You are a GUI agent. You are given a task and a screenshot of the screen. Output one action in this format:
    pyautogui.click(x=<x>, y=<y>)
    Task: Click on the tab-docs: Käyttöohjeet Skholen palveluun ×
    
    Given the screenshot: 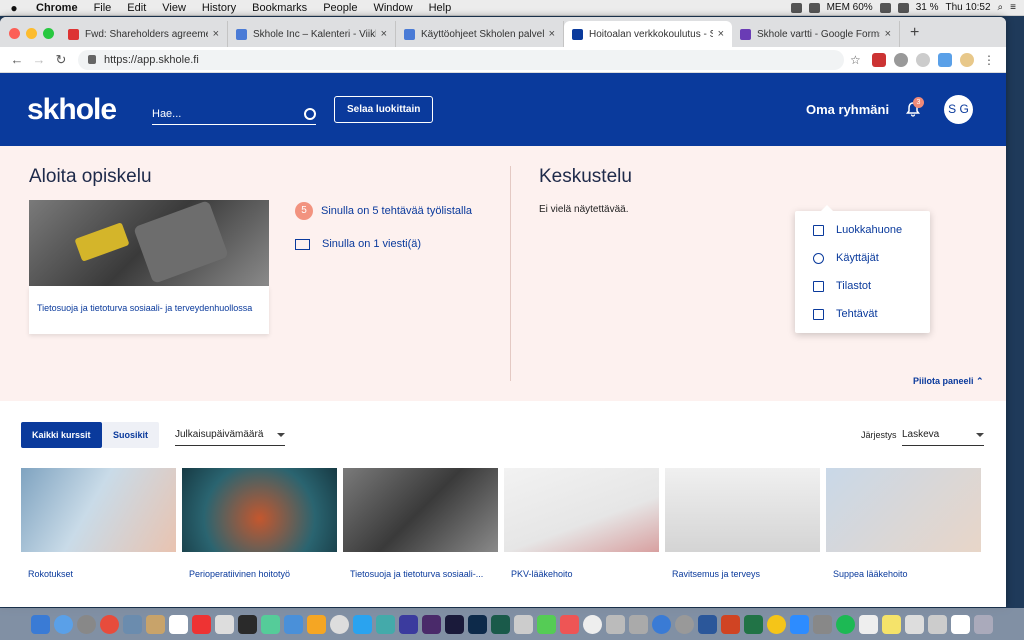 What is the action you would take?
    pyautogui.click(x=480, y=34)
    